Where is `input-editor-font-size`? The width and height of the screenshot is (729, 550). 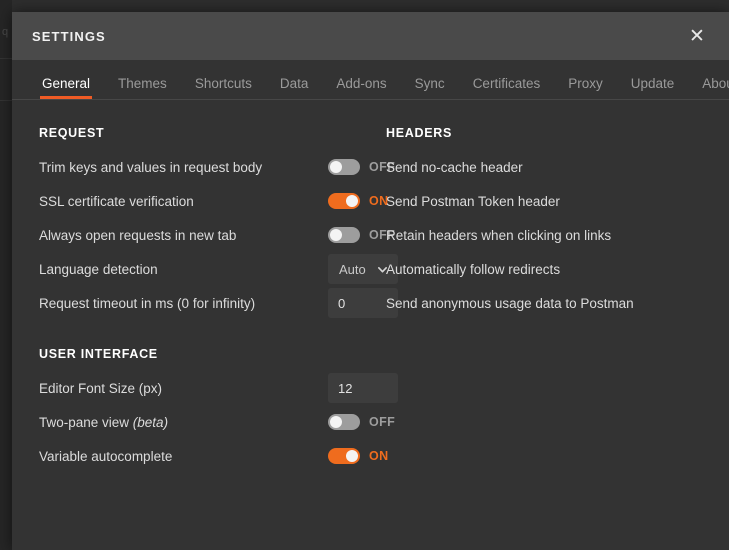 input-editor-font-size is located at coordinates (363, 388).